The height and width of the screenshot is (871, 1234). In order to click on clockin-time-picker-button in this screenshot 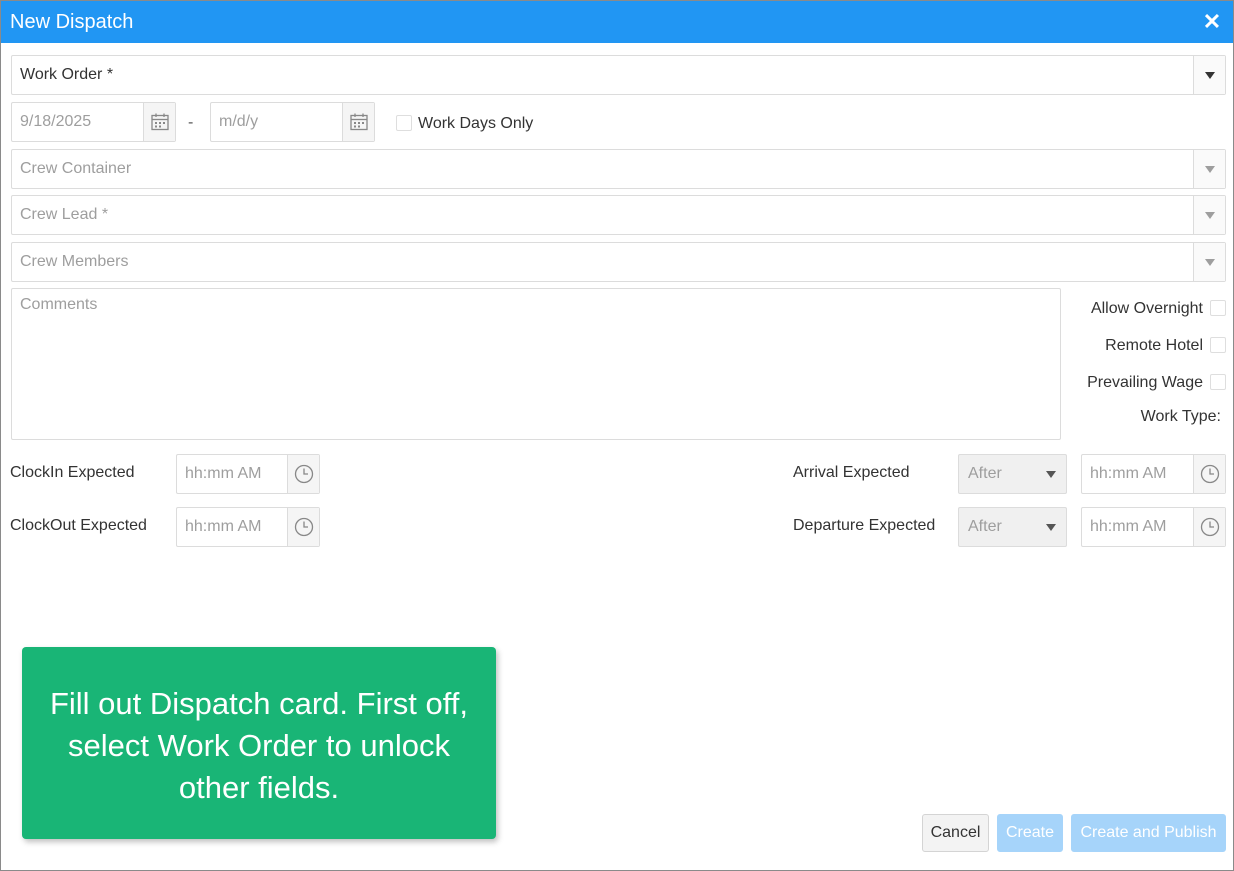, I will do `click(303, 474)`.